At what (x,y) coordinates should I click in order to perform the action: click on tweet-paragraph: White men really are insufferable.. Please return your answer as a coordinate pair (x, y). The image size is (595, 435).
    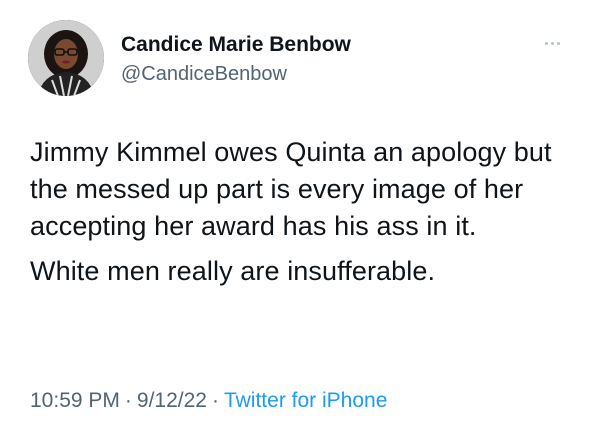
    Looking at the image, I should click on (233, 271).